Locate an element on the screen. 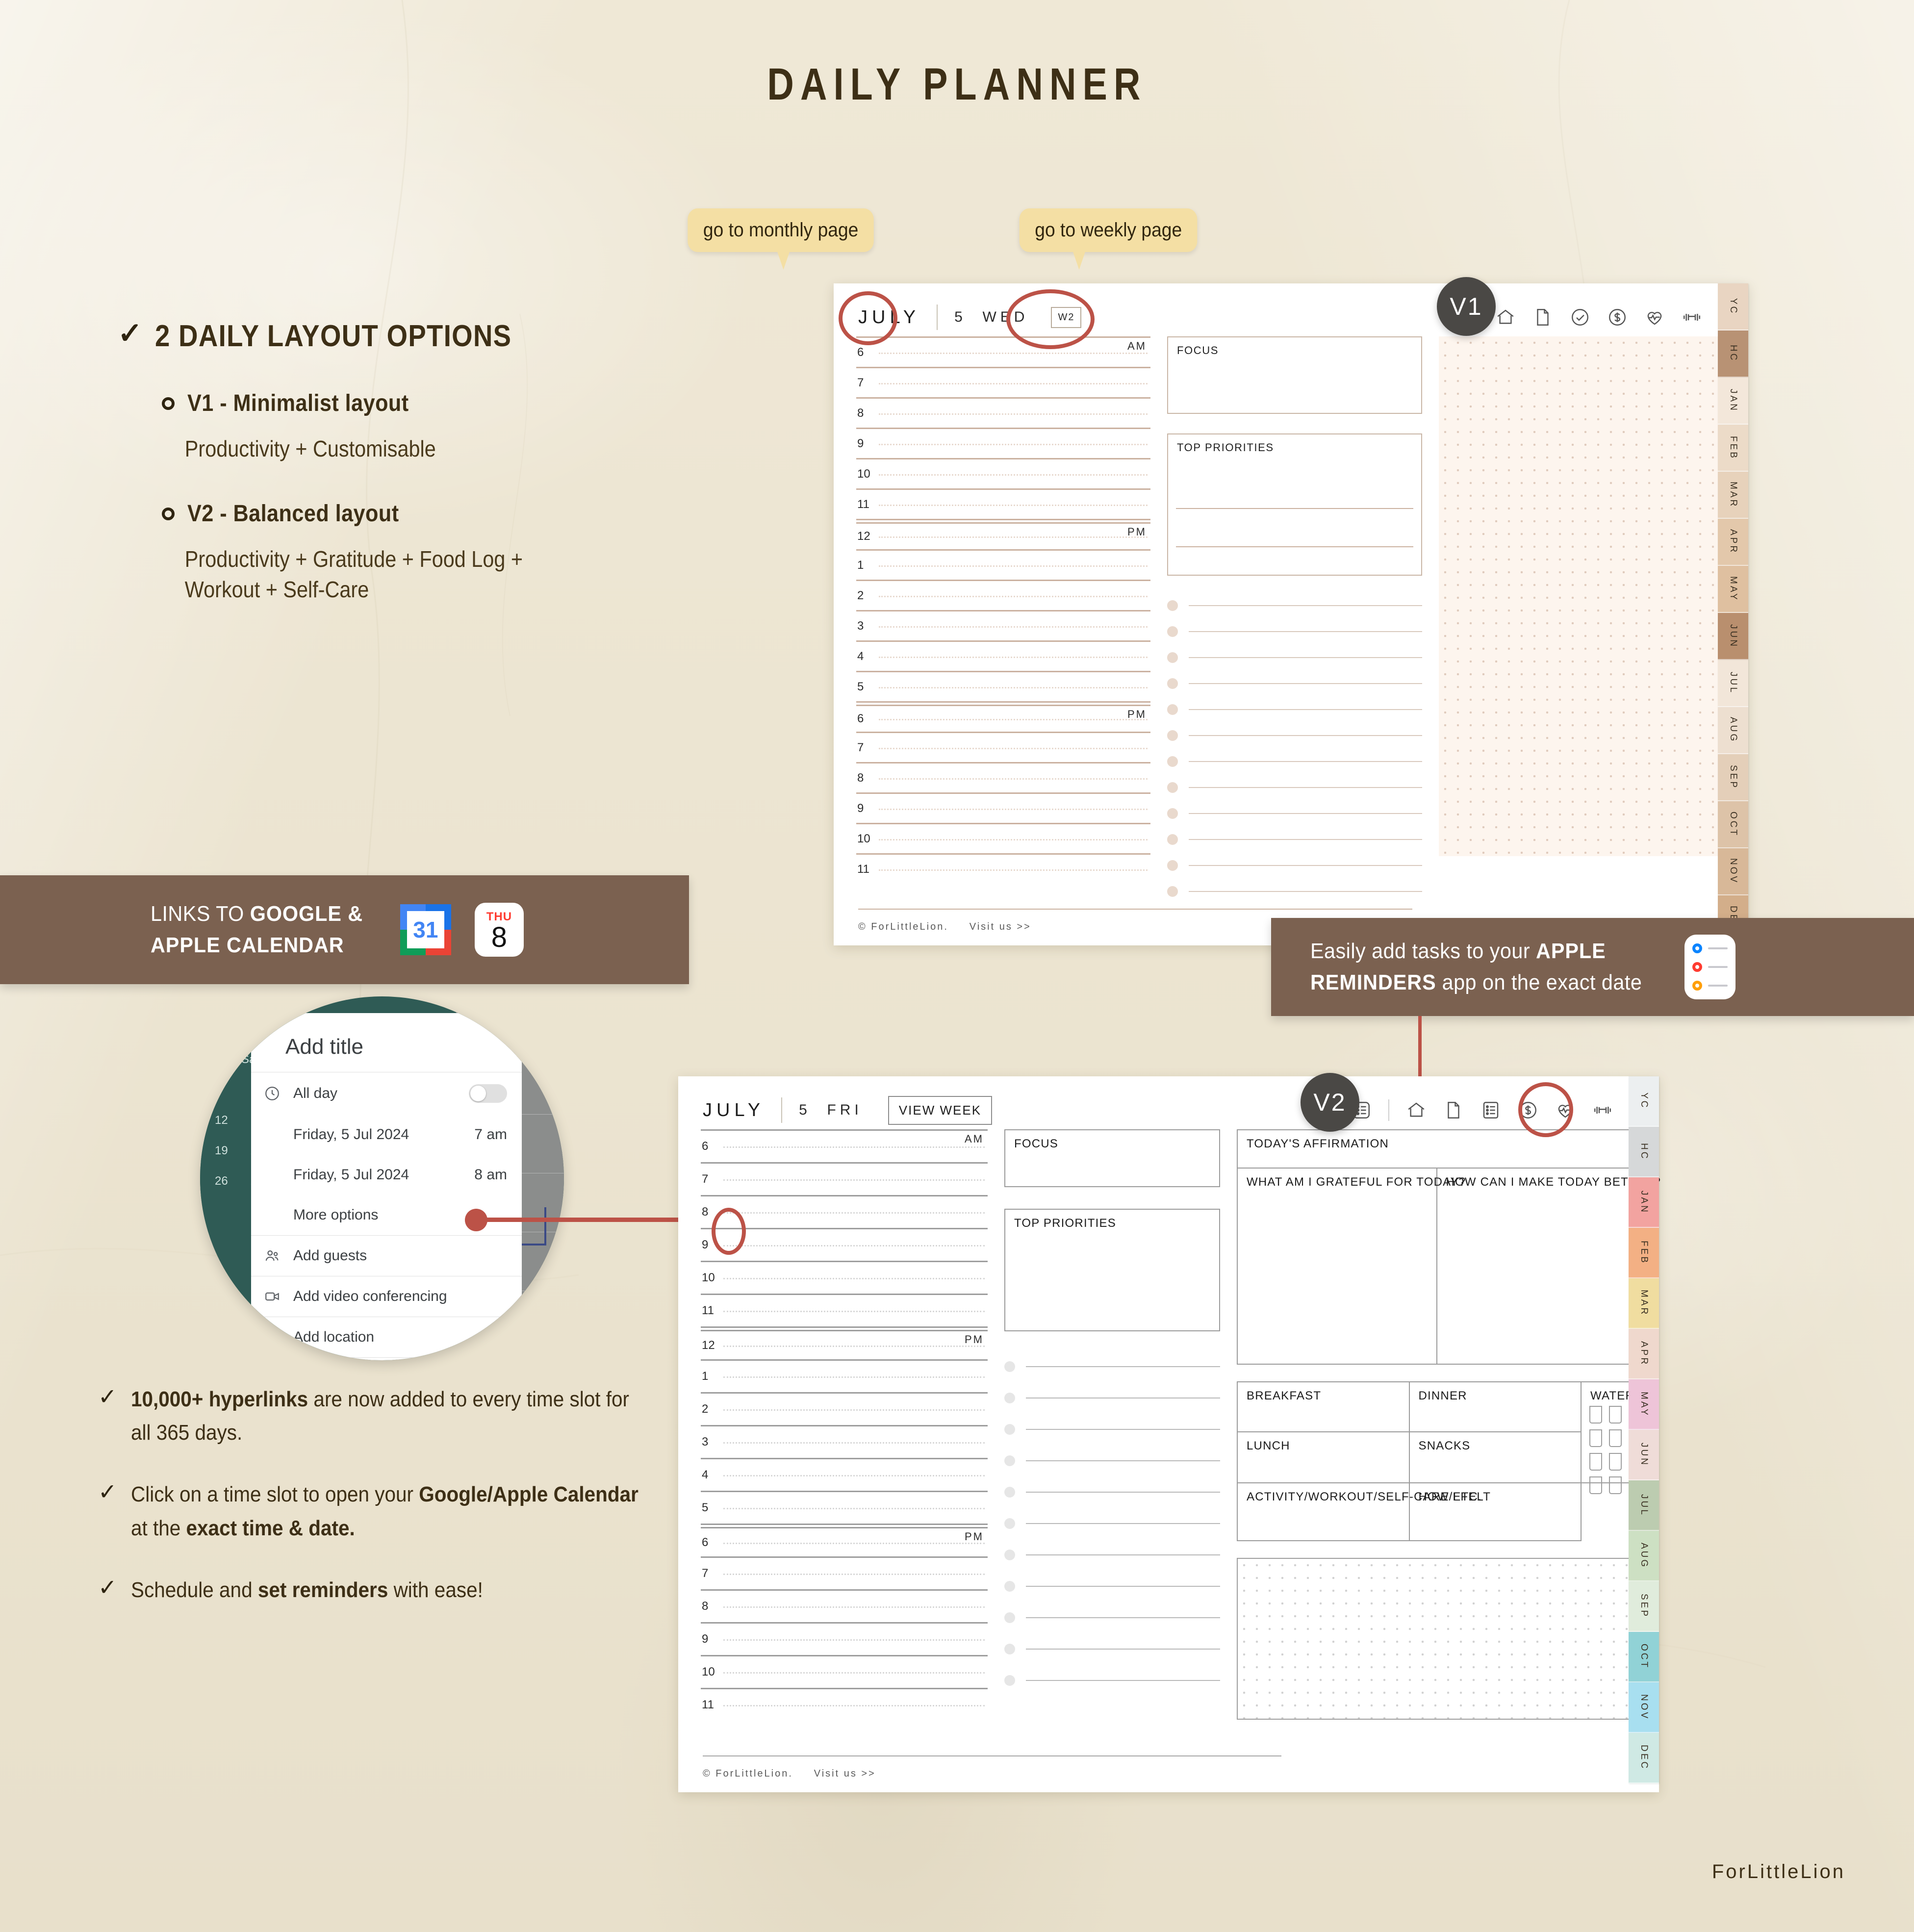 This screenshot has height=1932, width=1914. month-tab-may: MAY is located at coordinates (1733, 589).